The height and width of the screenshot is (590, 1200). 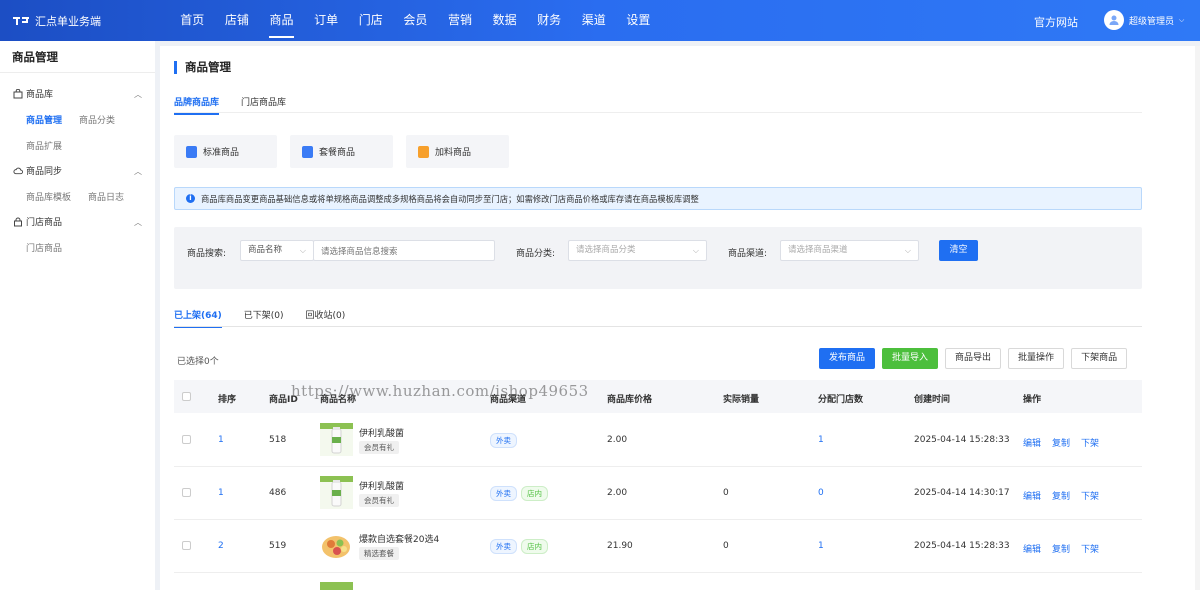 What do you see at coordinates (21, 21) in the screenshot?
I see `logo-mark-icon` at bounding box center [21, 21].